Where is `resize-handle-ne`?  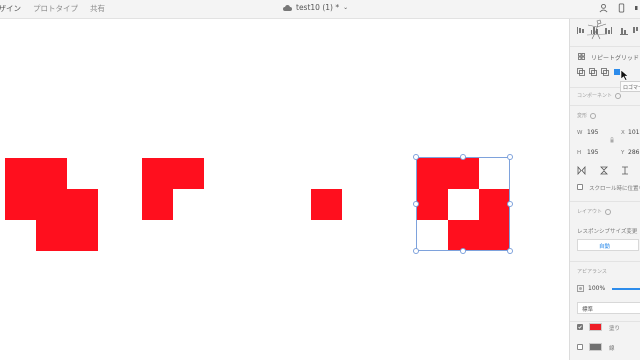 resize-handle-ne is located at coordinates (510, 157).